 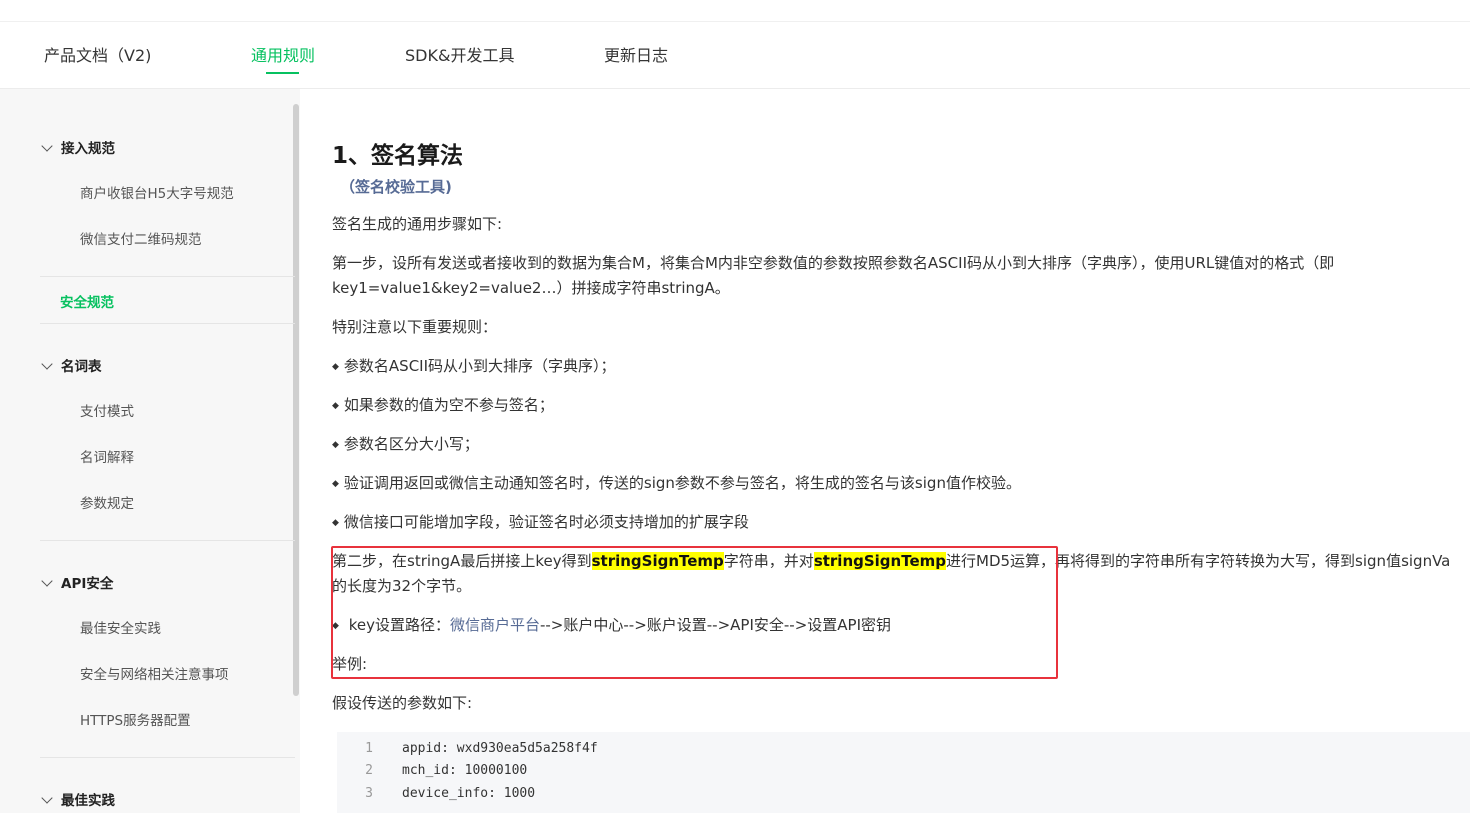 I want to click on sidebar-item-h5-font-spec: 商户收银台H5大字号规范, so click(x=157, y=192).